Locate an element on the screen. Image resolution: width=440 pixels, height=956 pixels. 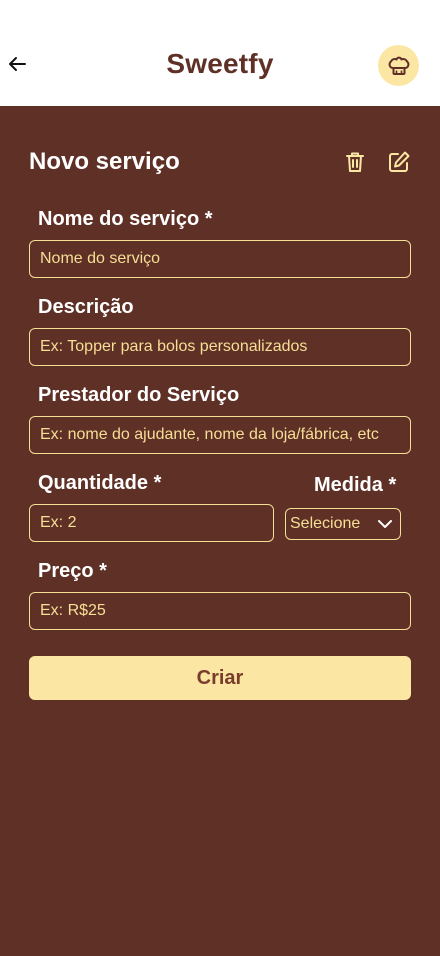
description-input: Ex: Topper para bolos personalizados is located at coordinates (220, 347).